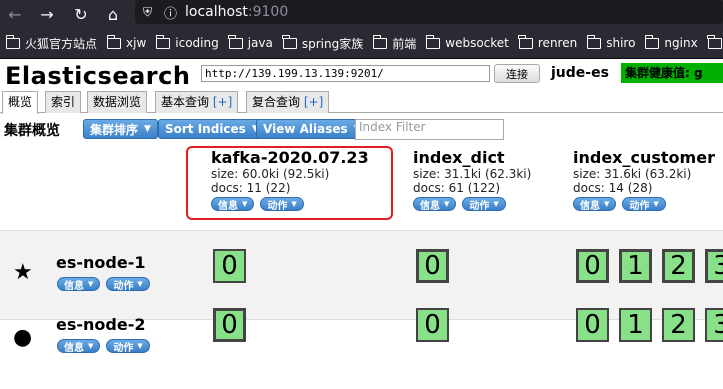  What do you see at coordinates (459, 157) in the screenshot?
I see `index-name: index_dict` at bounding box center [459, 157].